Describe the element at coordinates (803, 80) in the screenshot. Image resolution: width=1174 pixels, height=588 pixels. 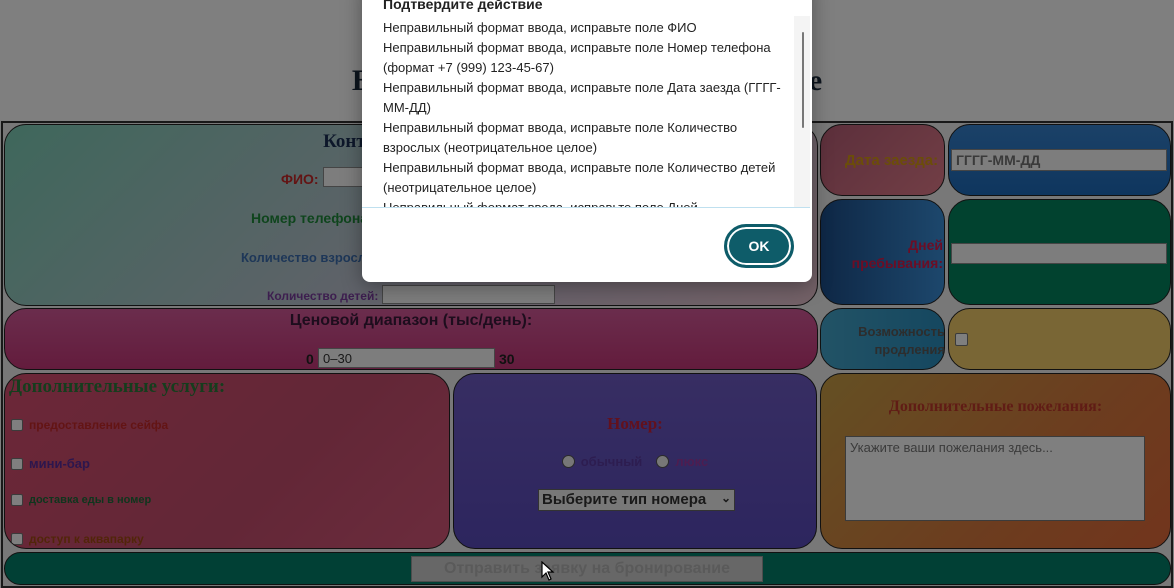
I see `dialog-scrollbar-thumb` at that location.